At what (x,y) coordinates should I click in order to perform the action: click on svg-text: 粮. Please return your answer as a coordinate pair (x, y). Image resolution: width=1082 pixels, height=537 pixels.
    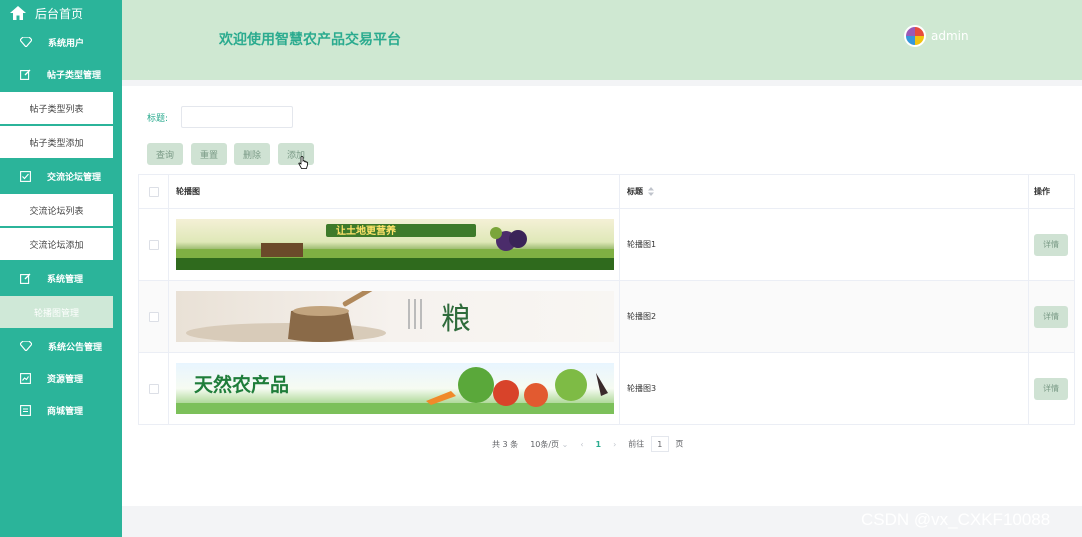
    Looking at the image, I should click on (456, 319).